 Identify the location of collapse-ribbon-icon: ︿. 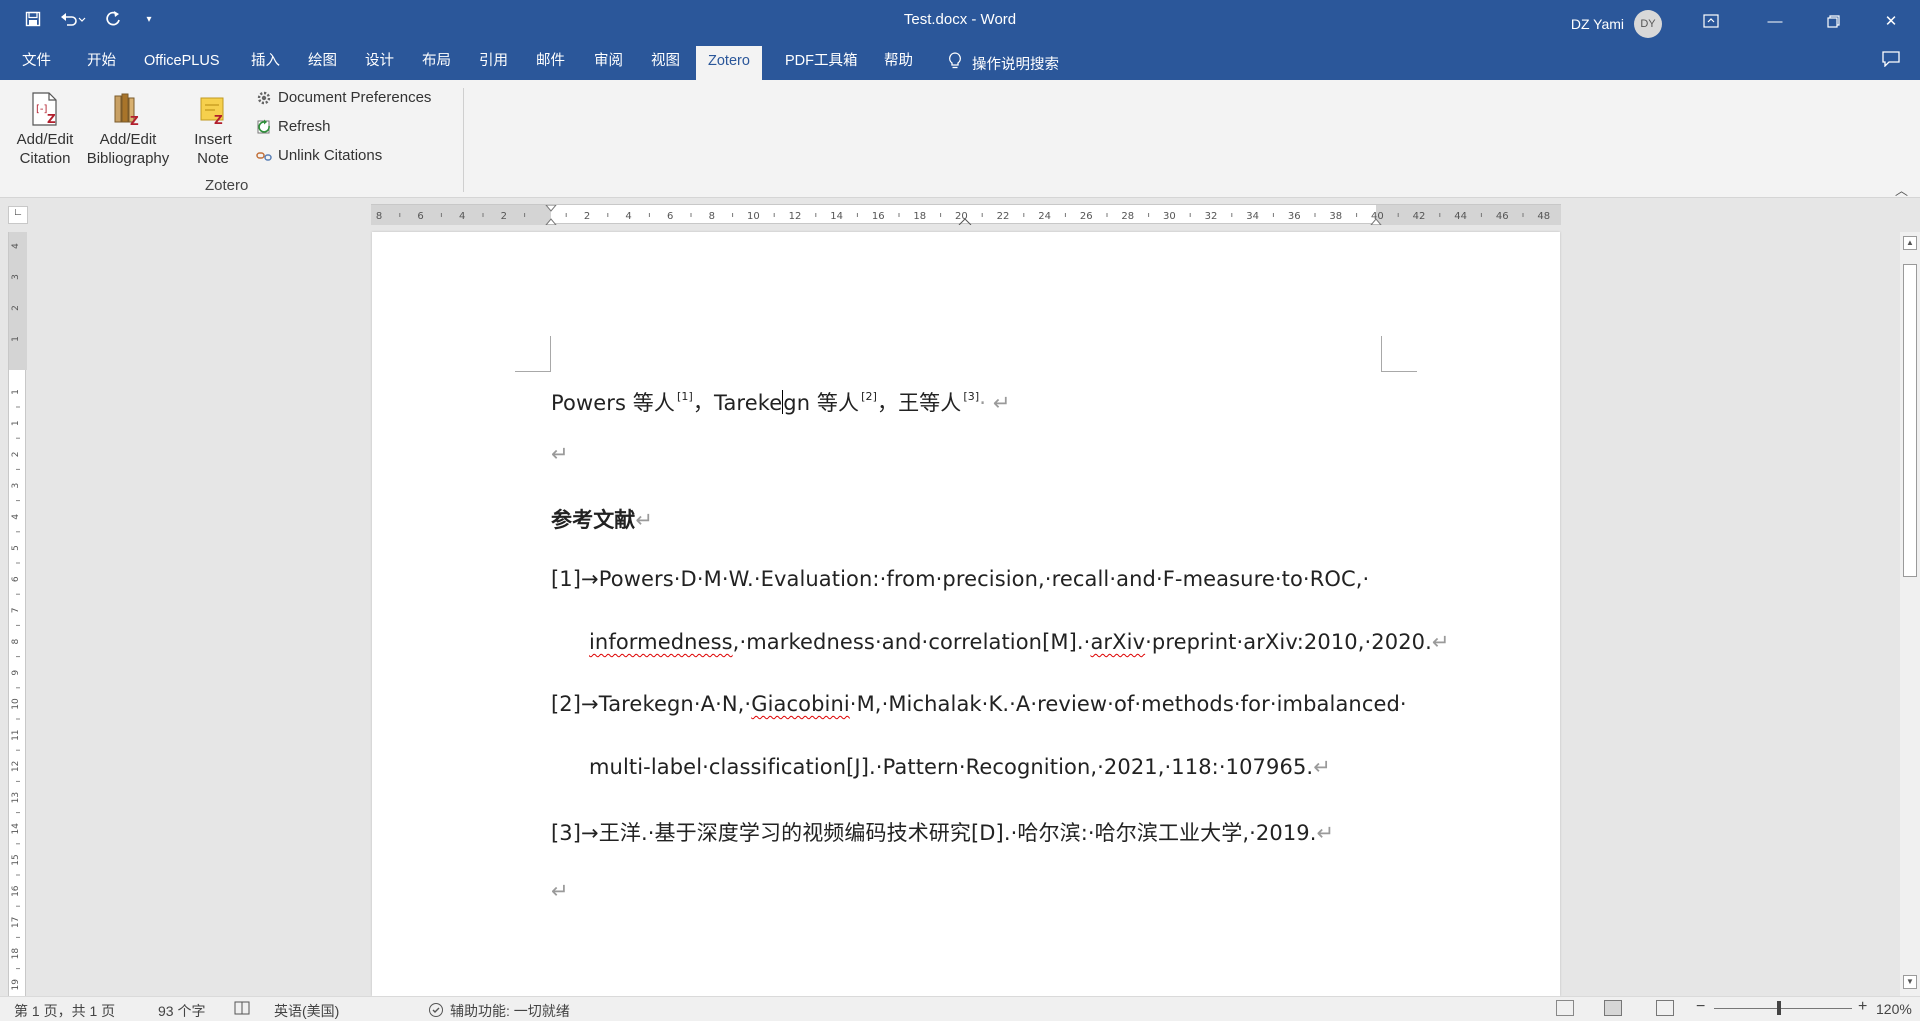
(1901, 189).